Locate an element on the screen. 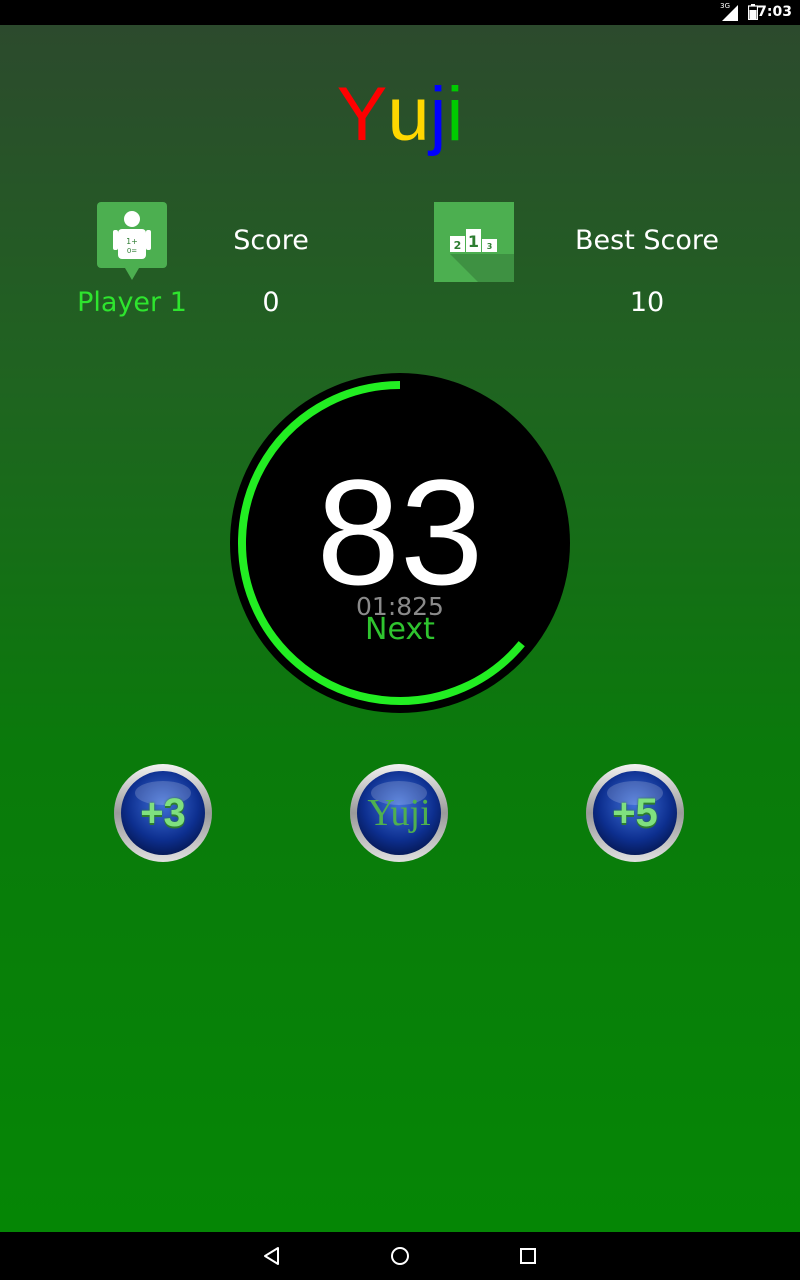 This screenshot has height=1280, width=800. player-icon: 1+ 0= is located at coordinates (132, 242).